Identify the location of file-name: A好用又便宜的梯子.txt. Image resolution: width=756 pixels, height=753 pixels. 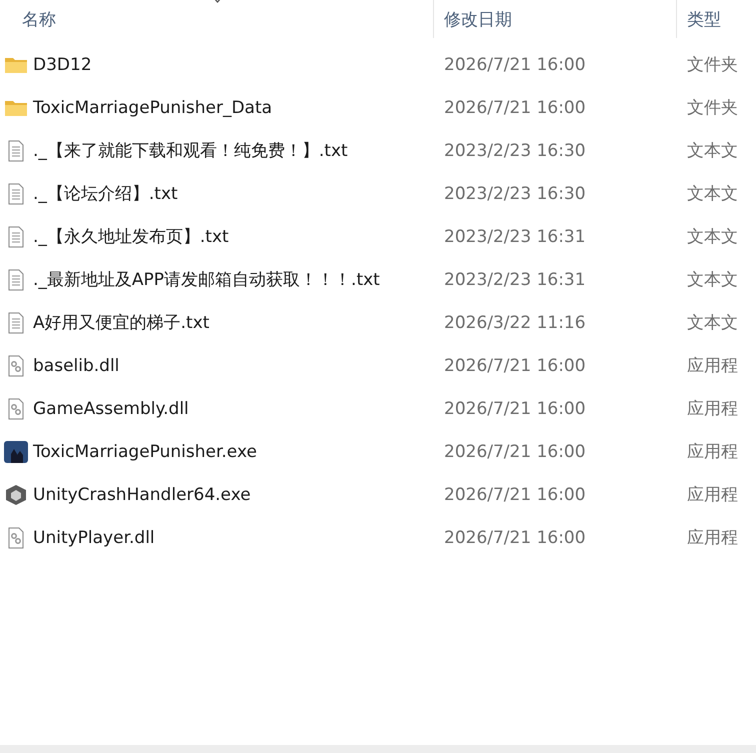
(121, 322).